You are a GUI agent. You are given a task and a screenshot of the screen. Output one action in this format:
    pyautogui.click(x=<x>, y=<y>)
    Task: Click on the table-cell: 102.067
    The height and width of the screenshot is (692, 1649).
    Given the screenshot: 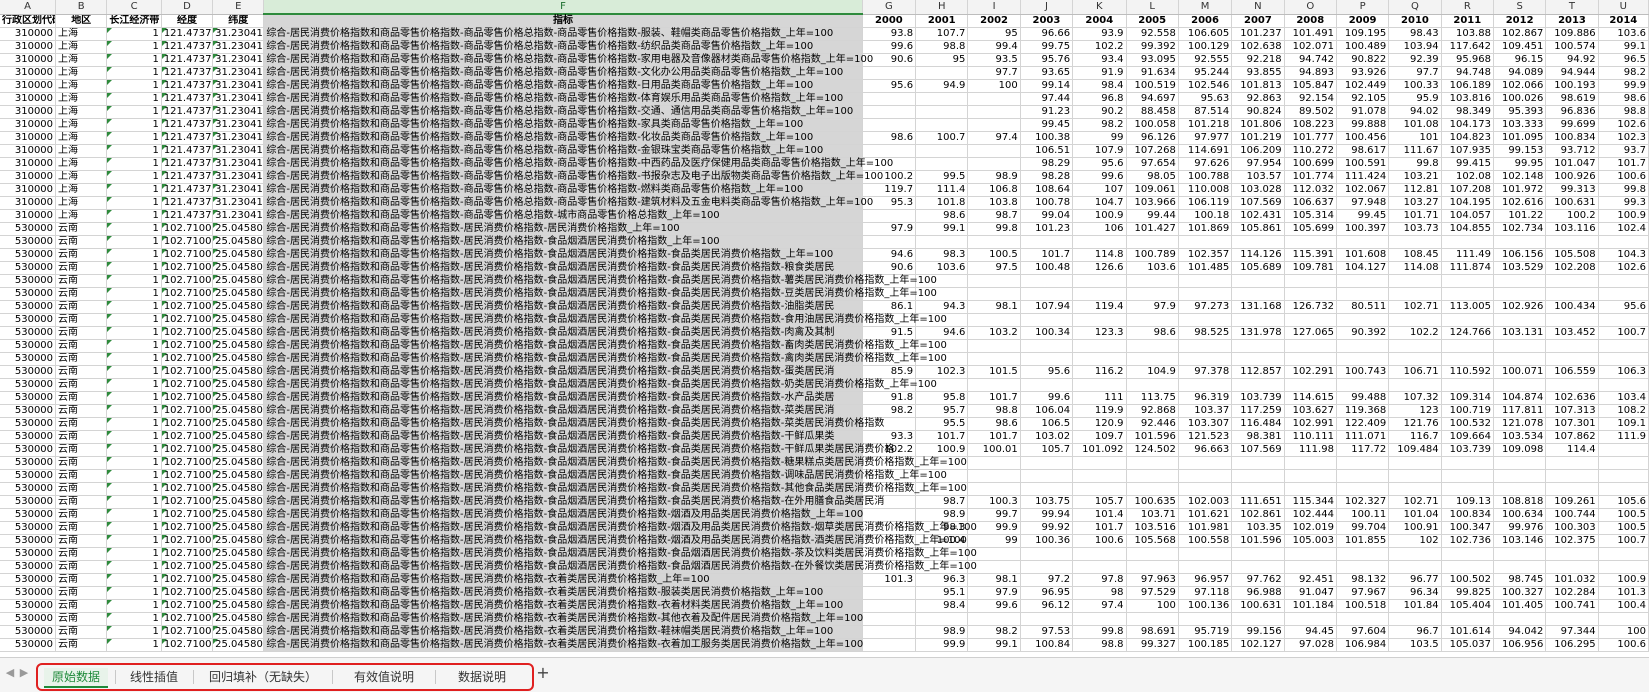 What is the action you would take?
    pyautogui.click(x=1363, y=190)
    